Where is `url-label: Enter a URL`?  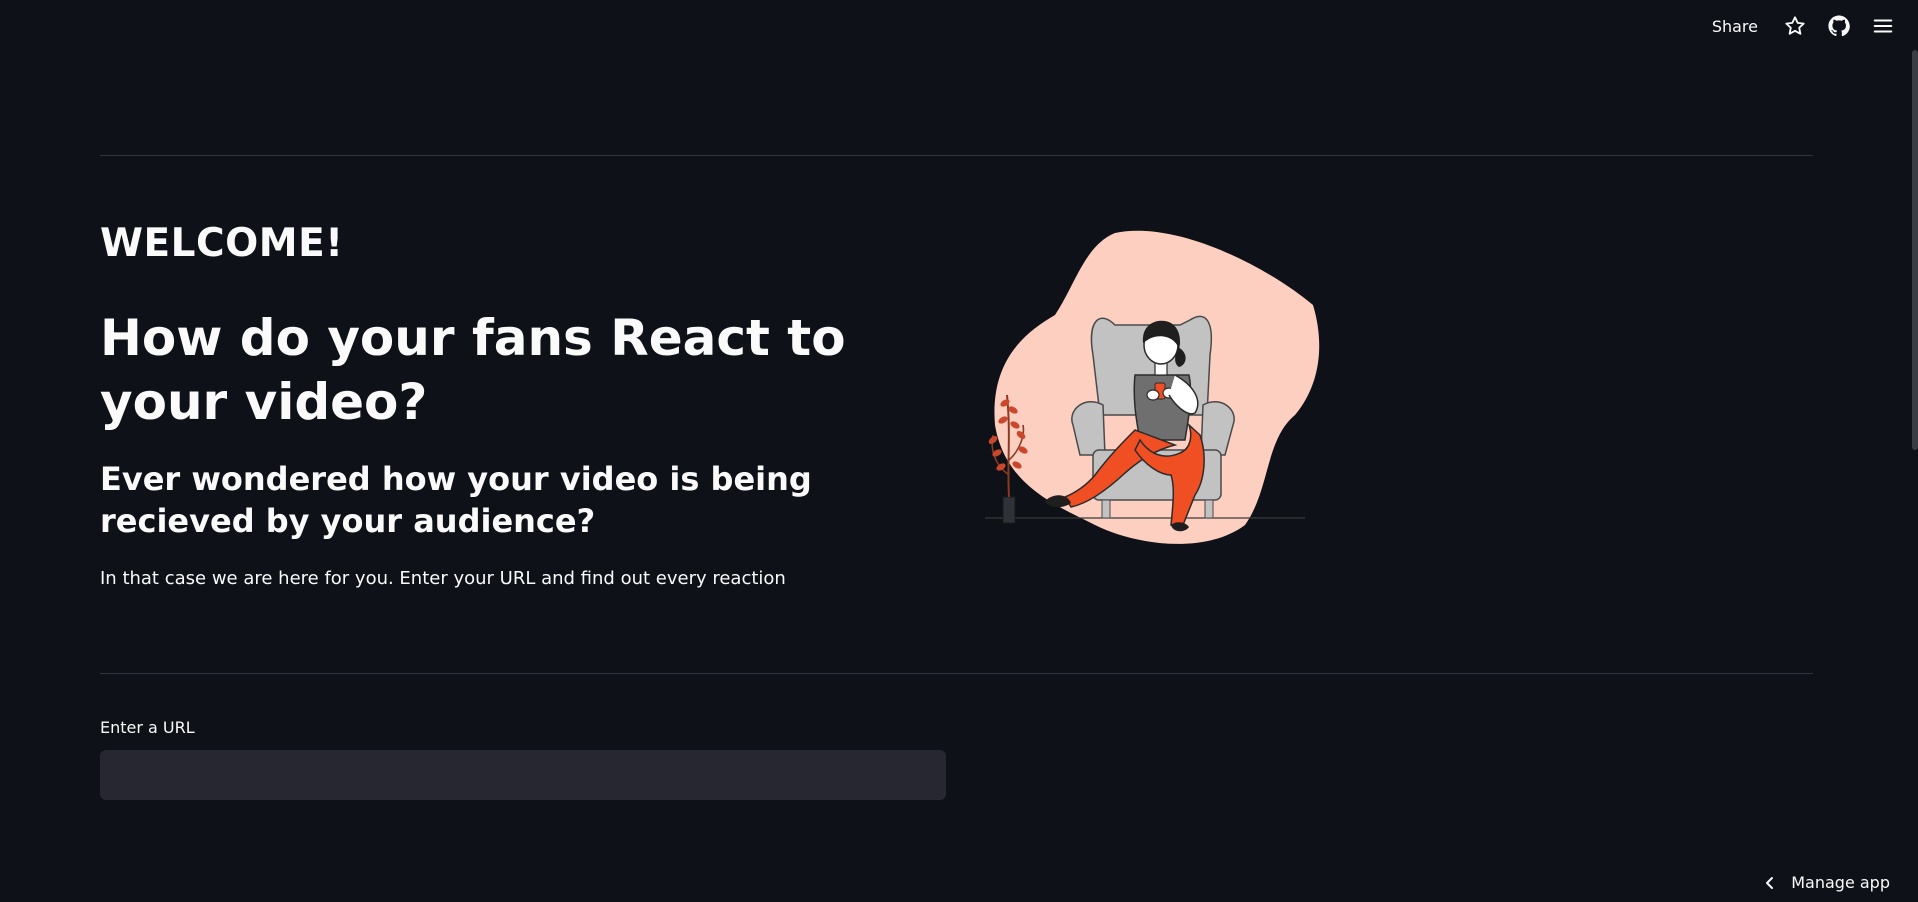
url-label: Enter a URL is located at coordinates (147, 727).